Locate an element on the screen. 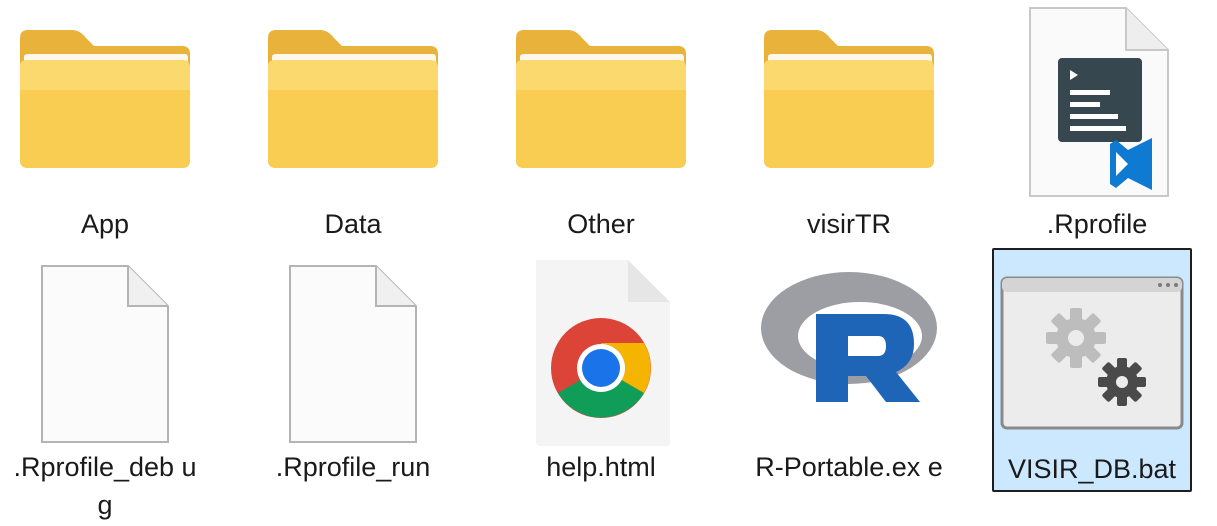  file-name: .Rprofile_run is located at coordinates (353, 467).